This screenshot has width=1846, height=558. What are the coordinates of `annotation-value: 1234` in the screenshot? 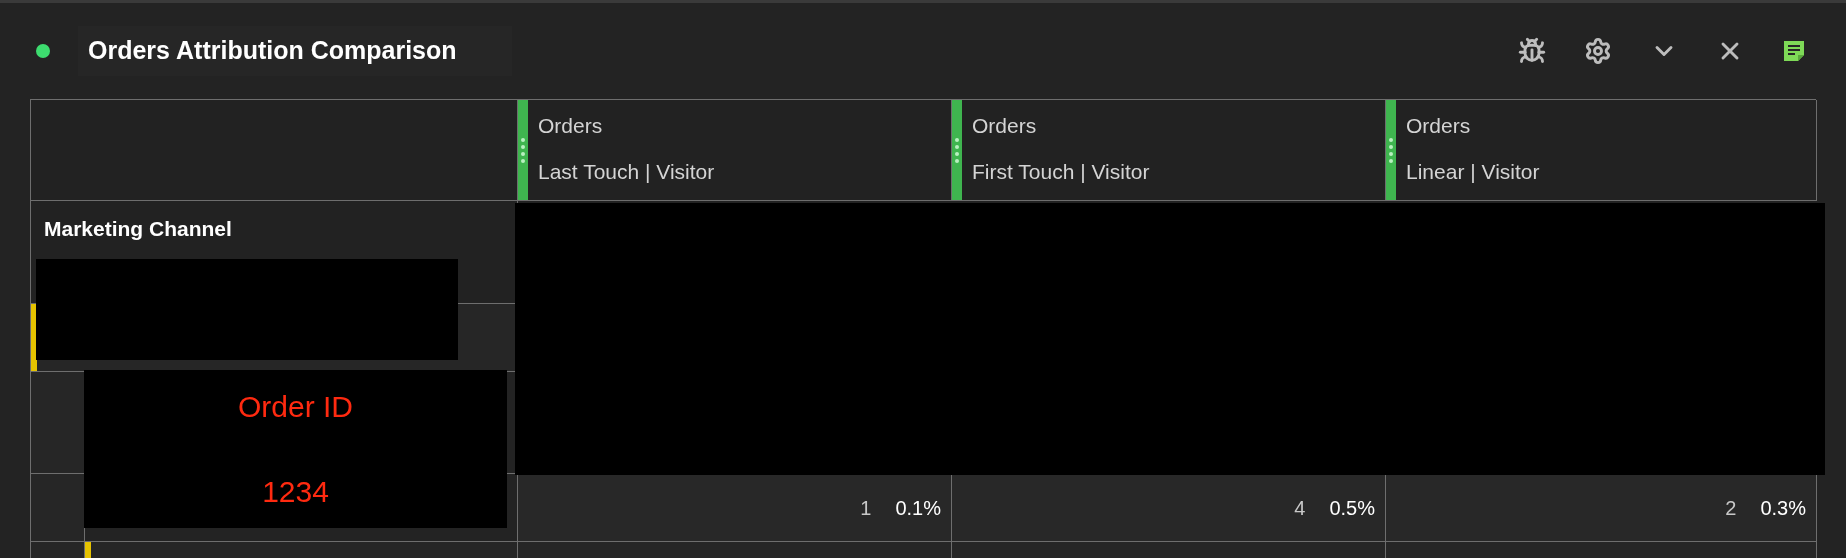 It's located at (295, 492).